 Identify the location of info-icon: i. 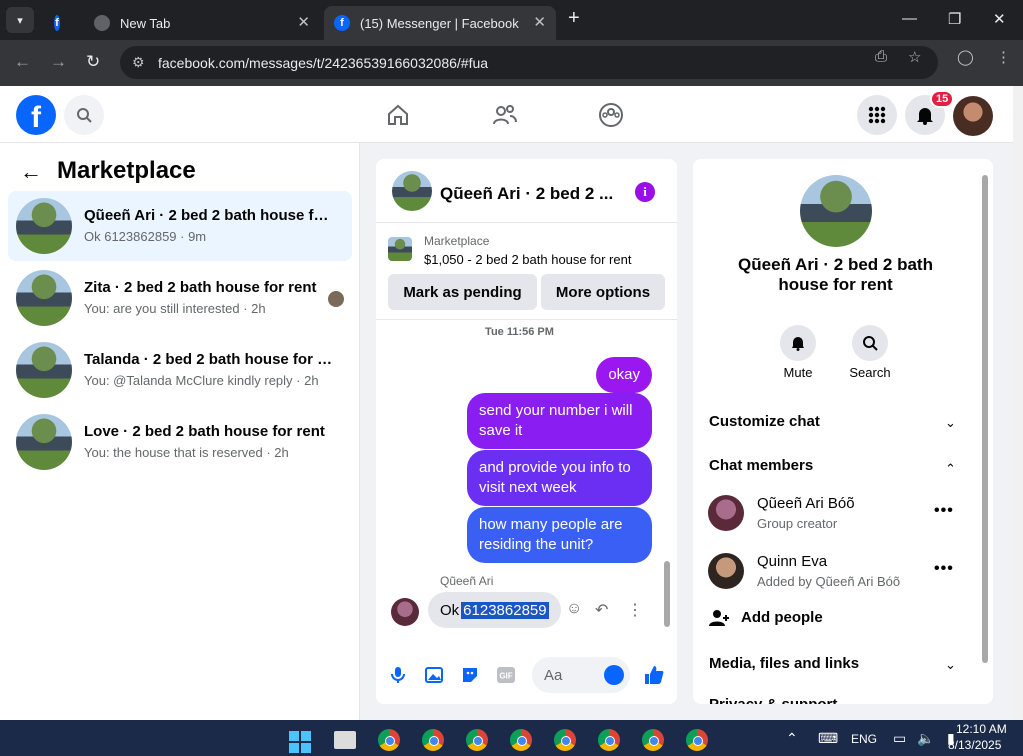
(645, 192).